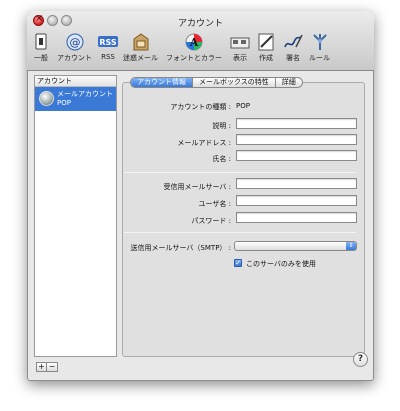  Describe the element at coordinates (360, 359) in the screenshot. I see `help-button: ?` at that location.